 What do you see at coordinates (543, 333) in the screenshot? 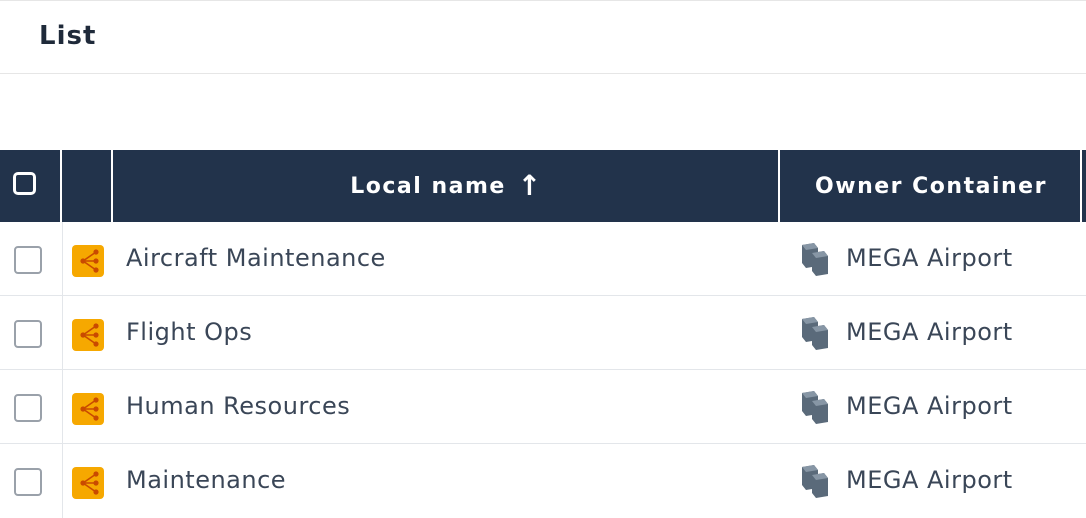
I see `table-row: Flight Ops MEGA Airport` at bounding box center [543, 333].